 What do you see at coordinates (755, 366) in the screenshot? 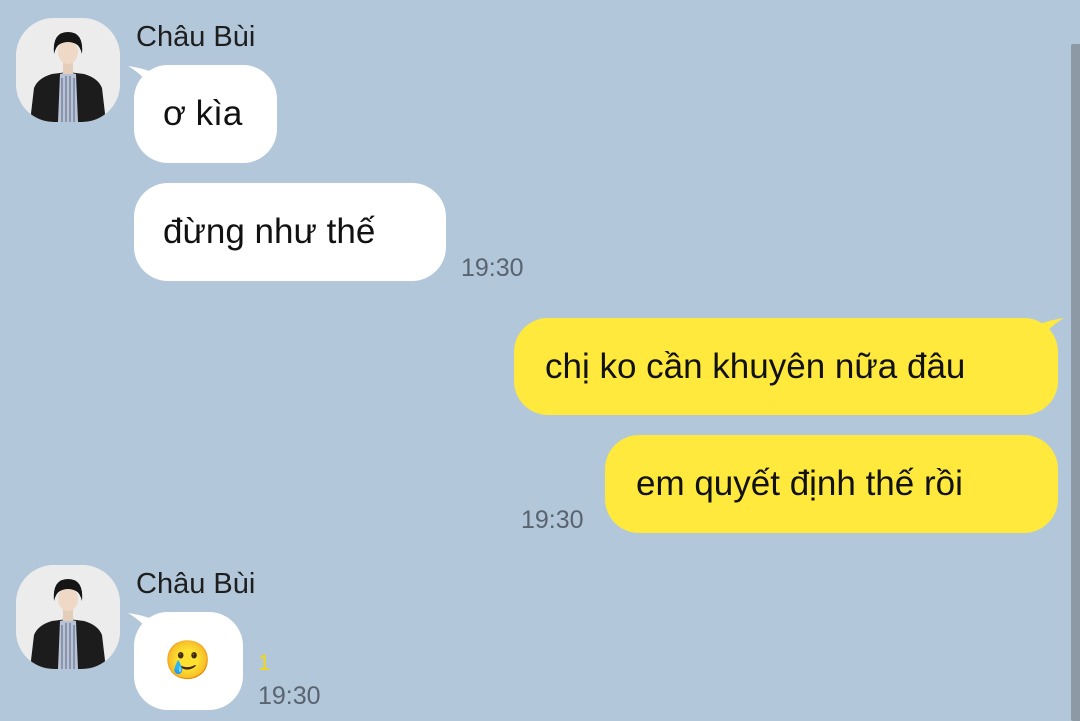
I see `message-text: chị ko cần khuyên nữa đâu` at bounding box center [755, 366].